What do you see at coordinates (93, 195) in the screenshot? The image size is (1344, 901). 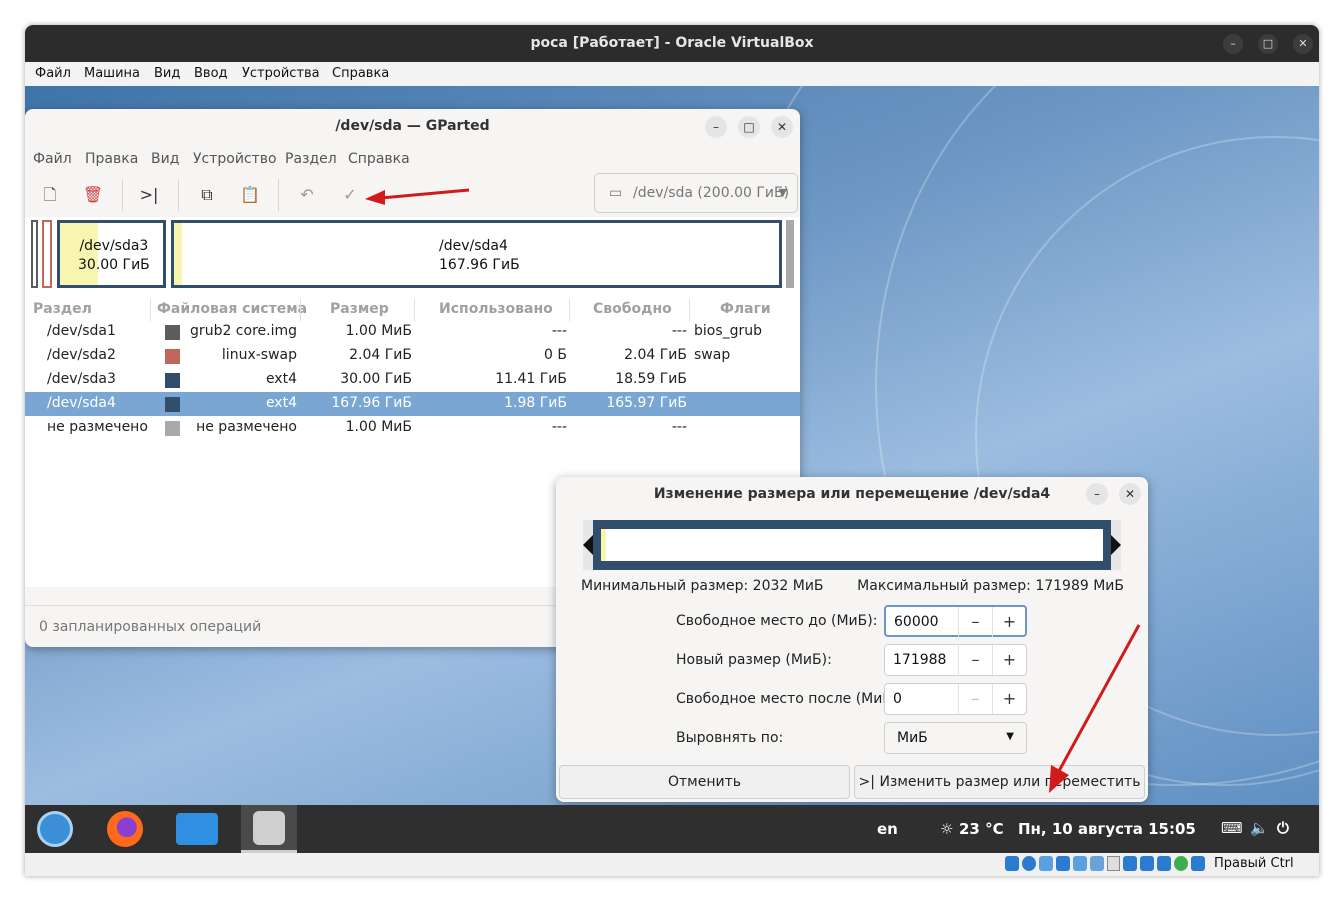 I see `delete-icon: 🗑` at bounding box center [93, 195].